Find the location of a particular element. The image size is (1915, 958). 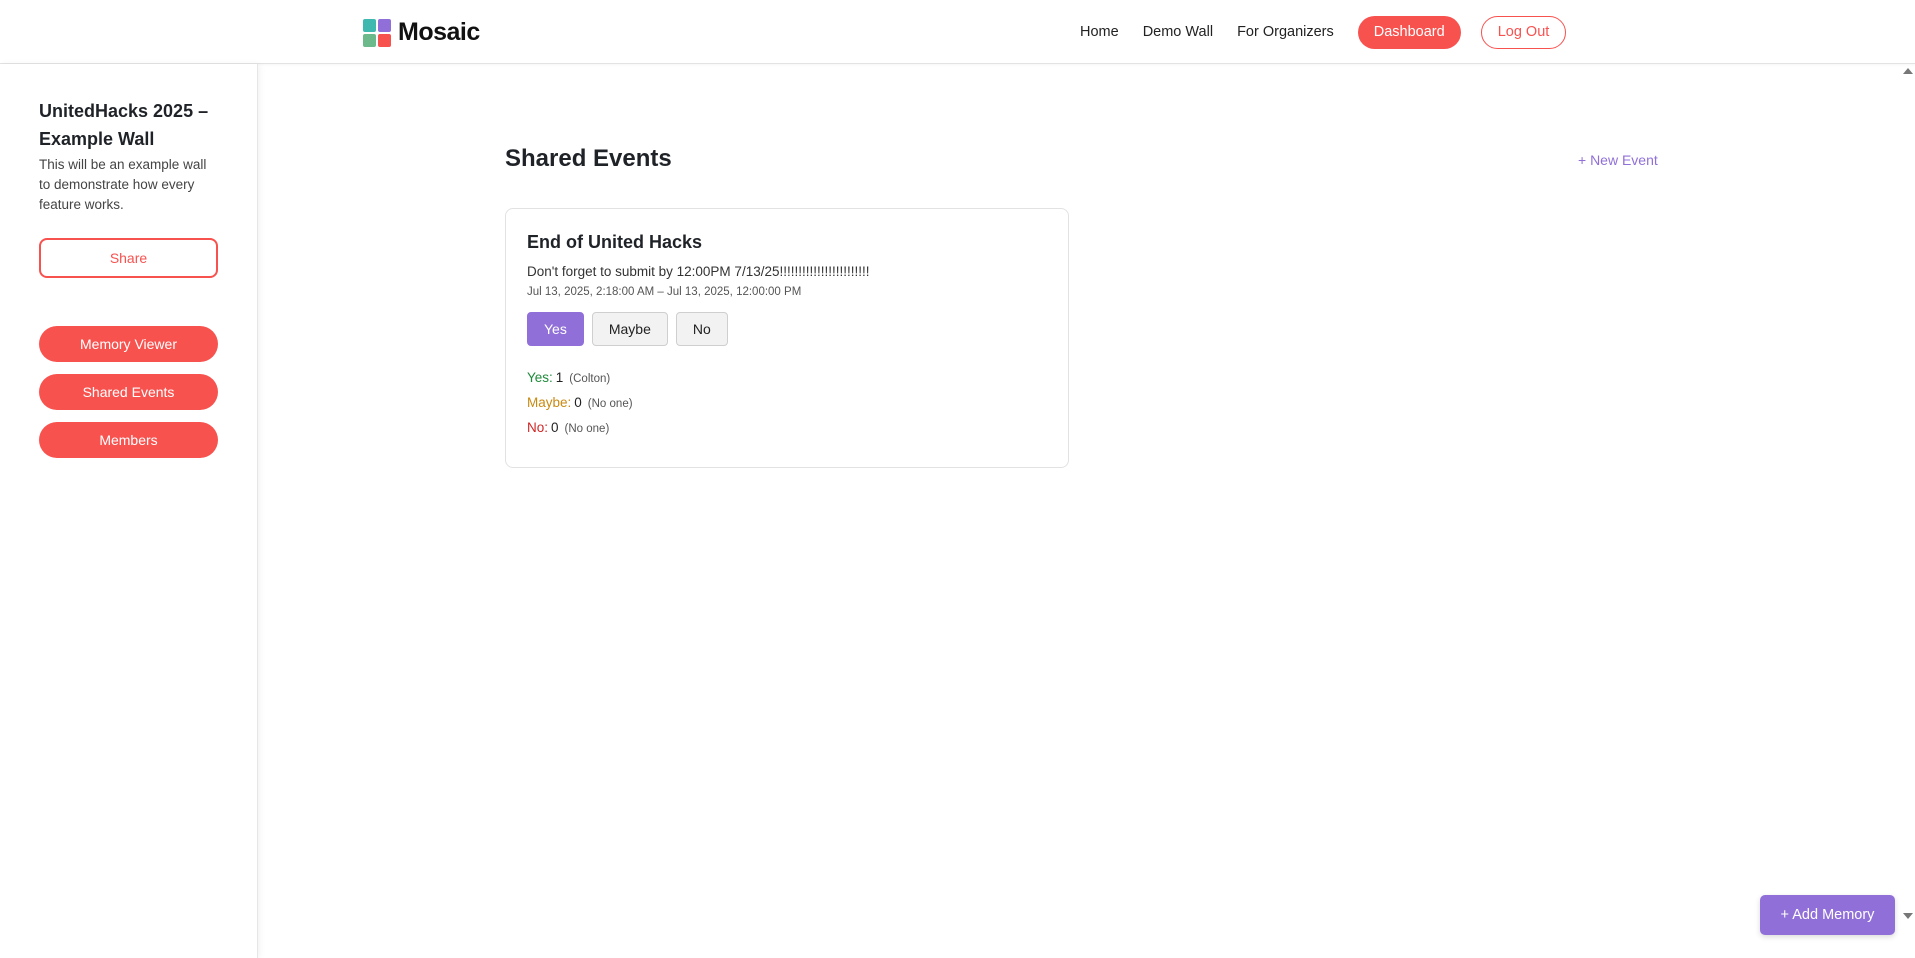

logout-button: Log Out is located at coordinates (1523, 32).